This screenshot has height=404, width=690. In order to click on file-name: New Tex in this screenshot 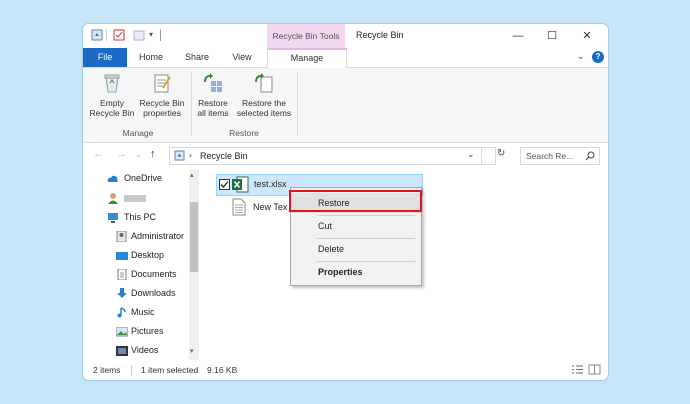, I will do `click(270, 207)`.